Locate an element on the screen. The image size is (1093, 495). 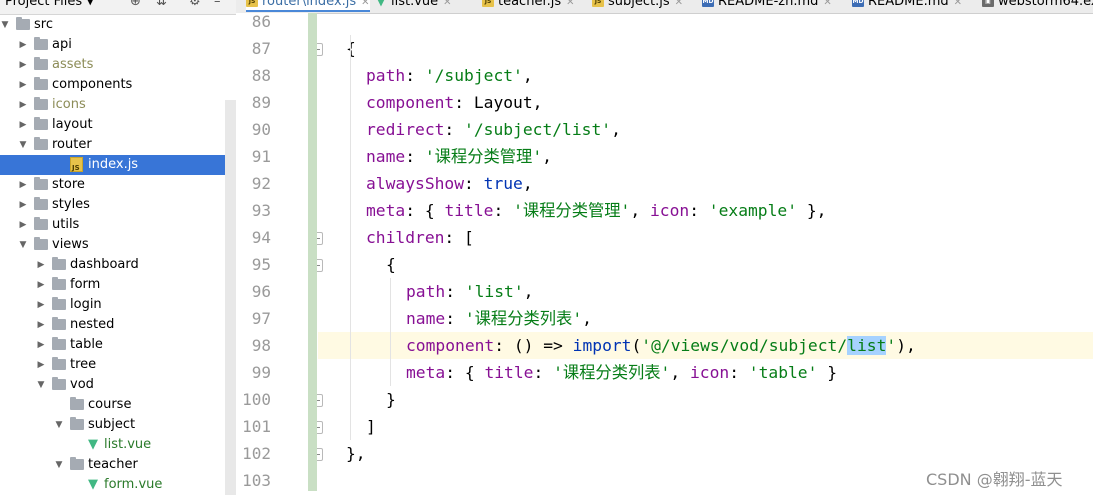
code-line: path: '/subject', is located at coordinates (705, 75).